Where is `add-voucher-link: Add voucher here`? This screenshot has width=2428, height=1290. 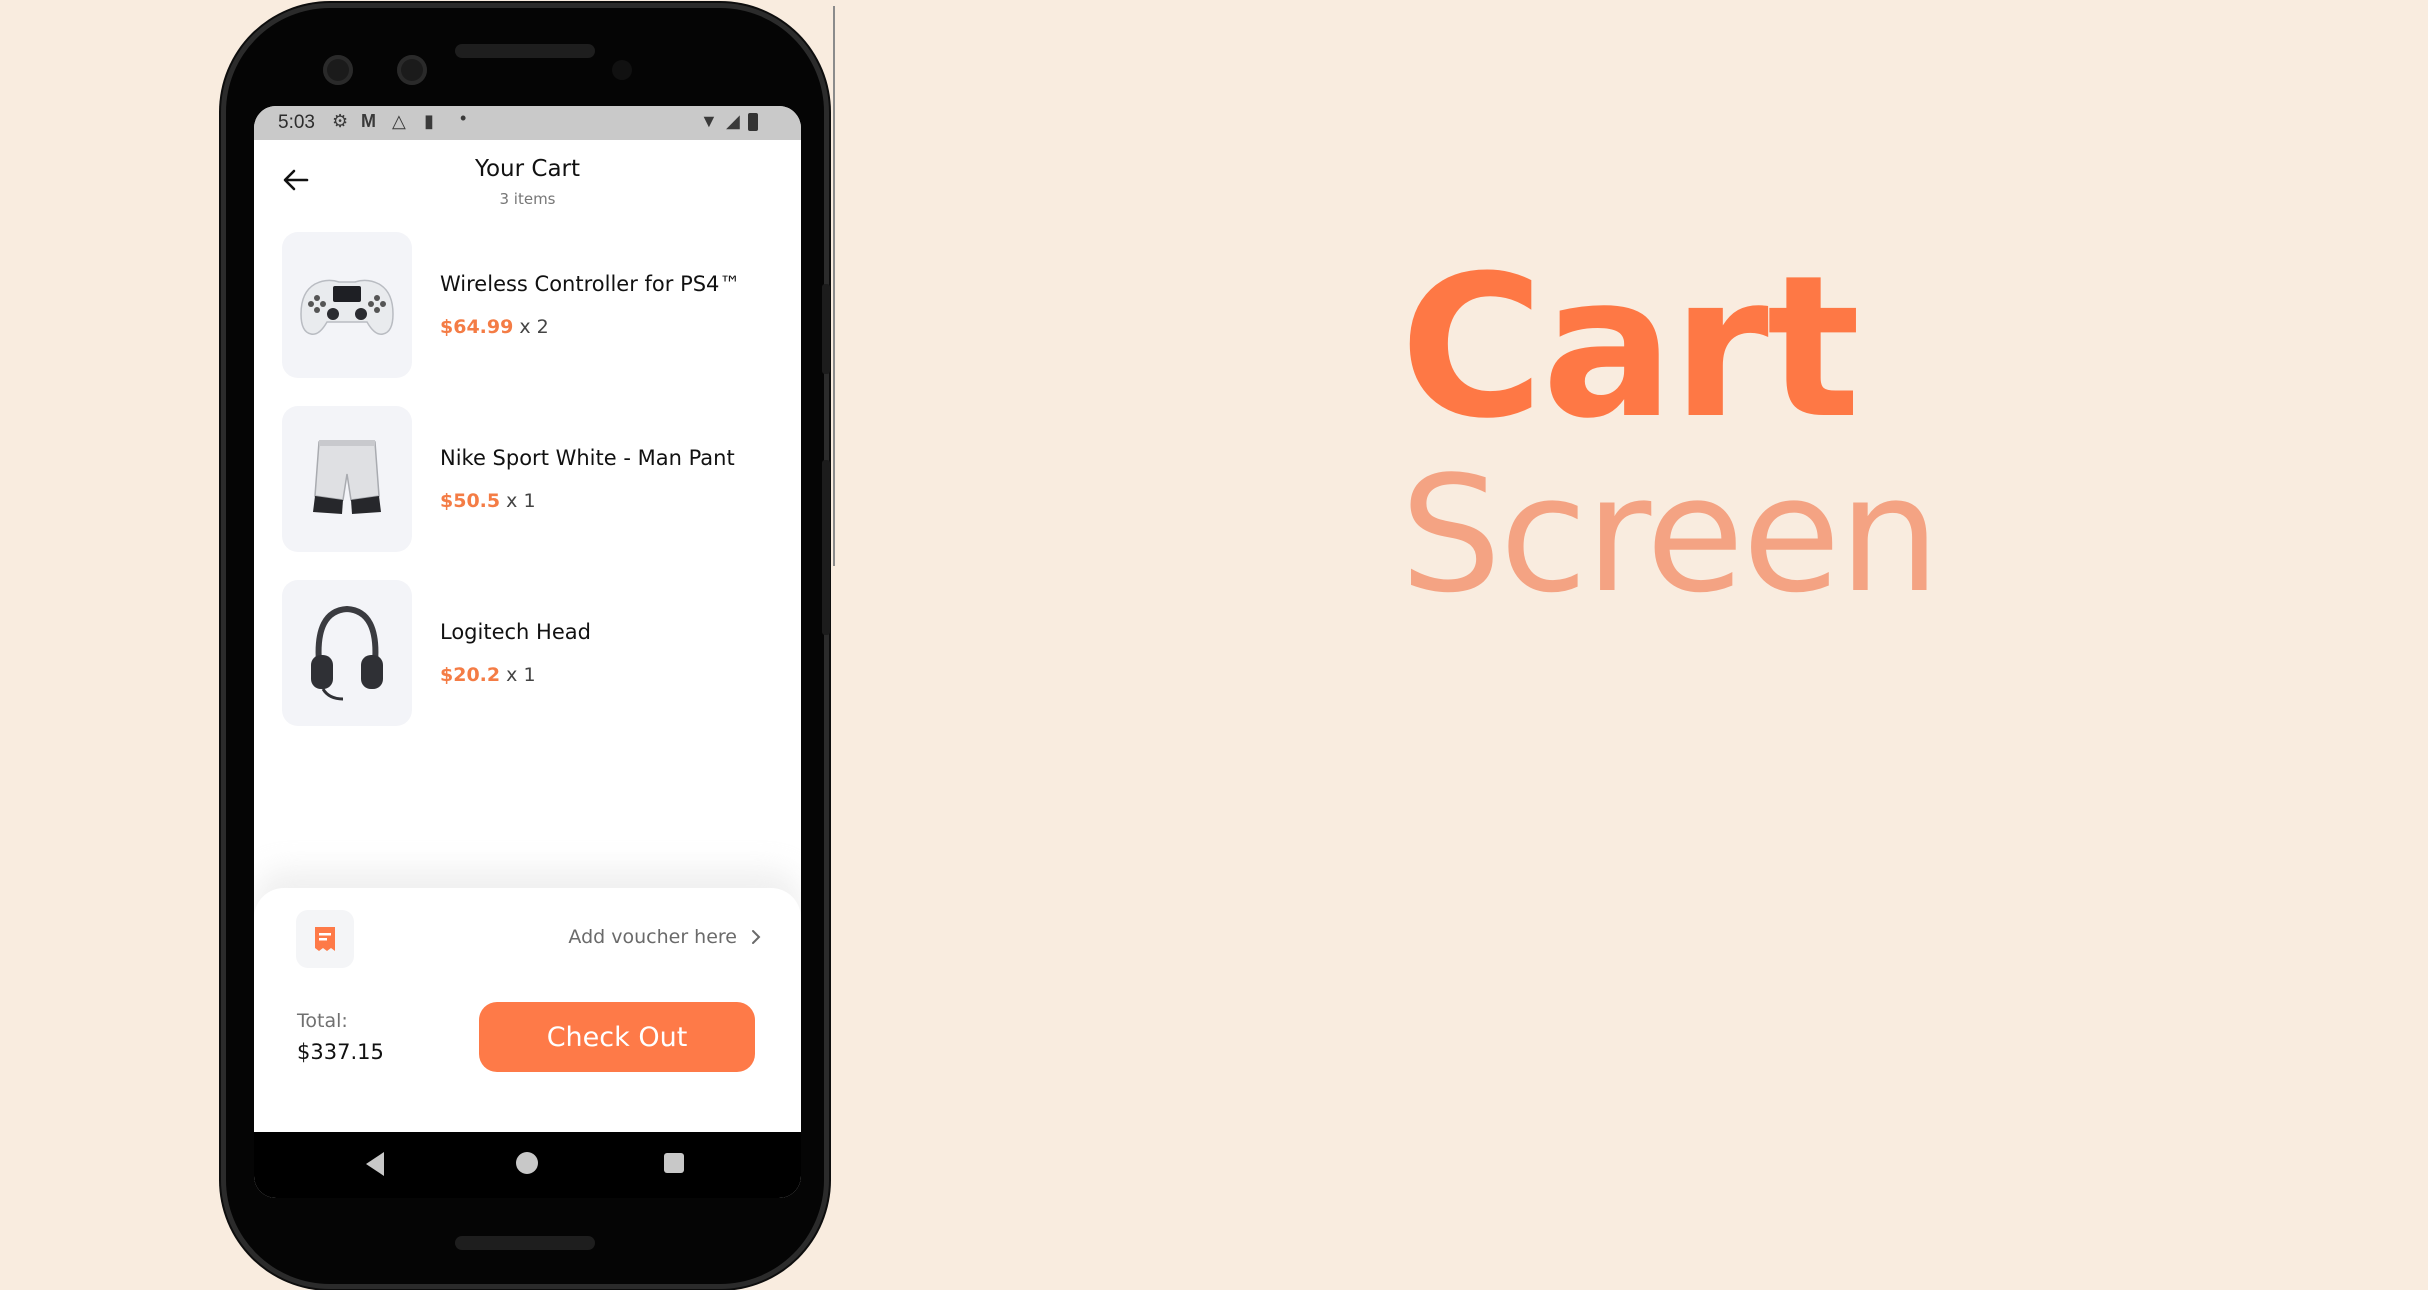 add-voucher-link: Add voucher here is located at coordinates (664, 937).